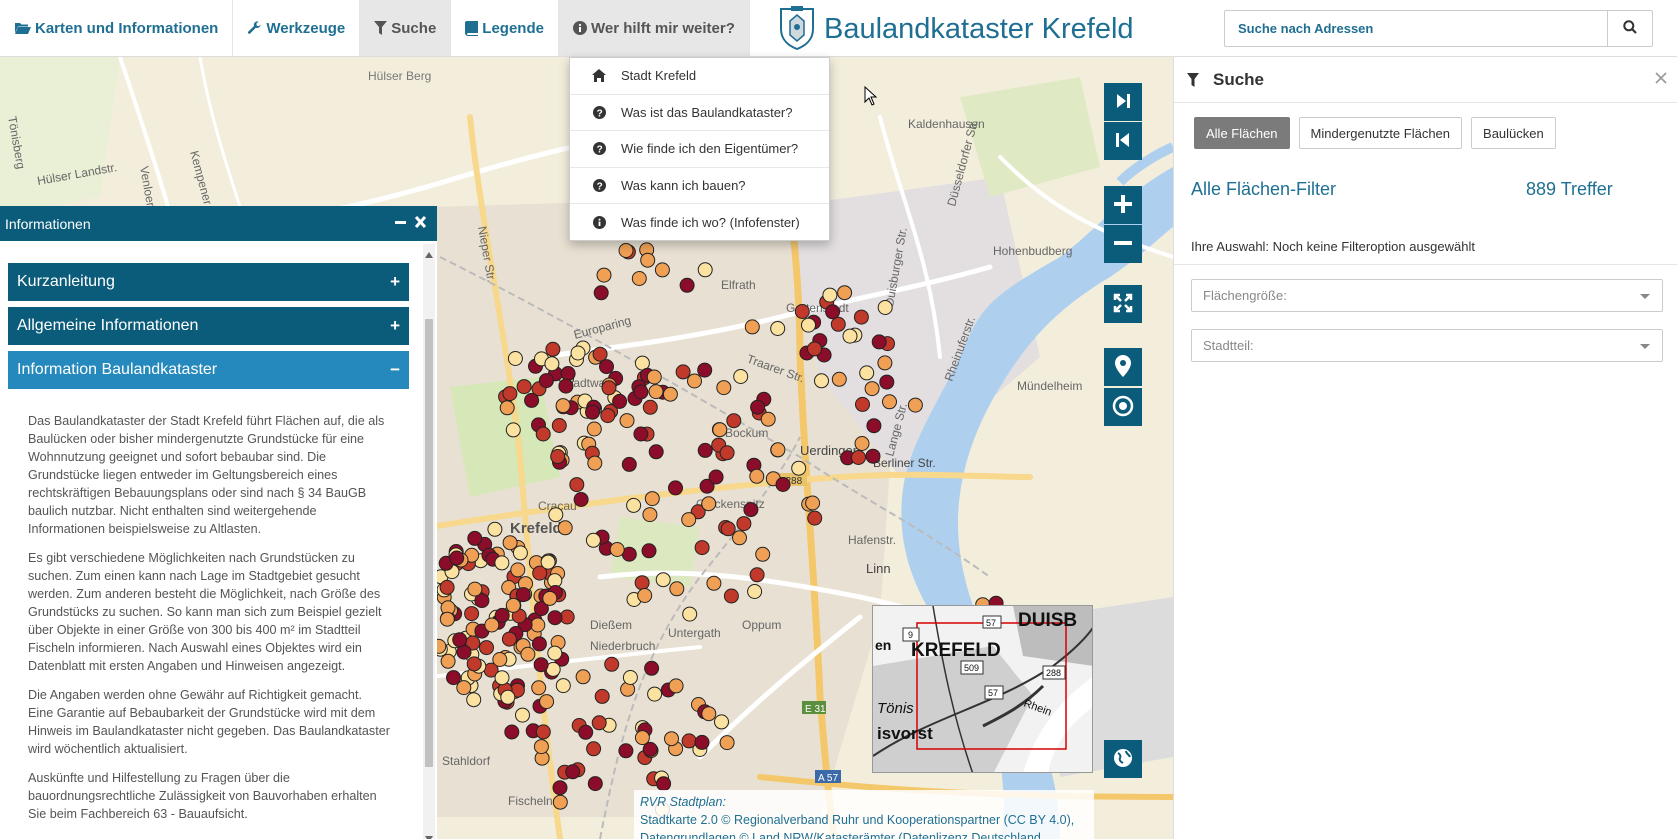  What do you see at coordinates (117, 28) in the screenshot?
I see `menu-karten-und-informationen: Karten und Informationen` at bounding box center [117, 28].